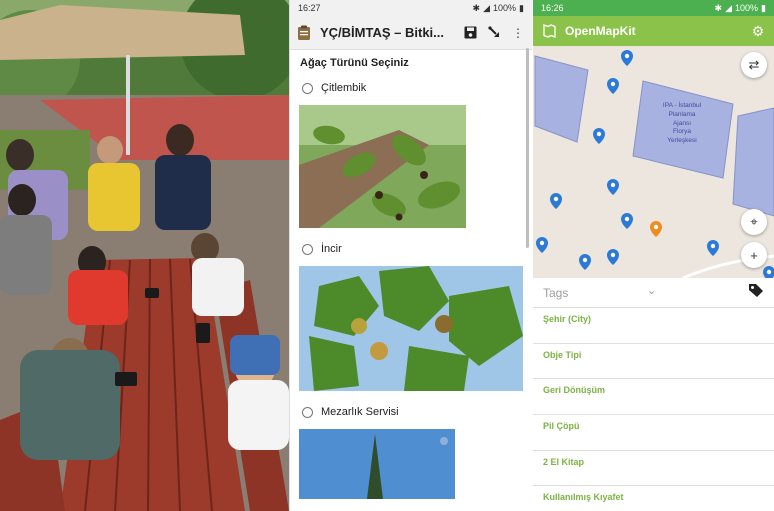 The width and height of the screenshot is (774, 511). I want to click on map-logo-icon, so click(549, 31).